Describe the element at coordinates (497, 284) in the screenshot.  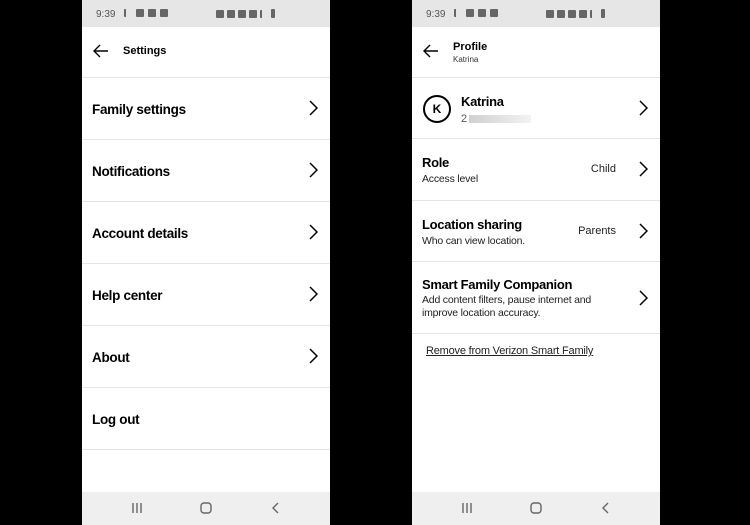
I see `item-title: Smart Family Companion` at that location.